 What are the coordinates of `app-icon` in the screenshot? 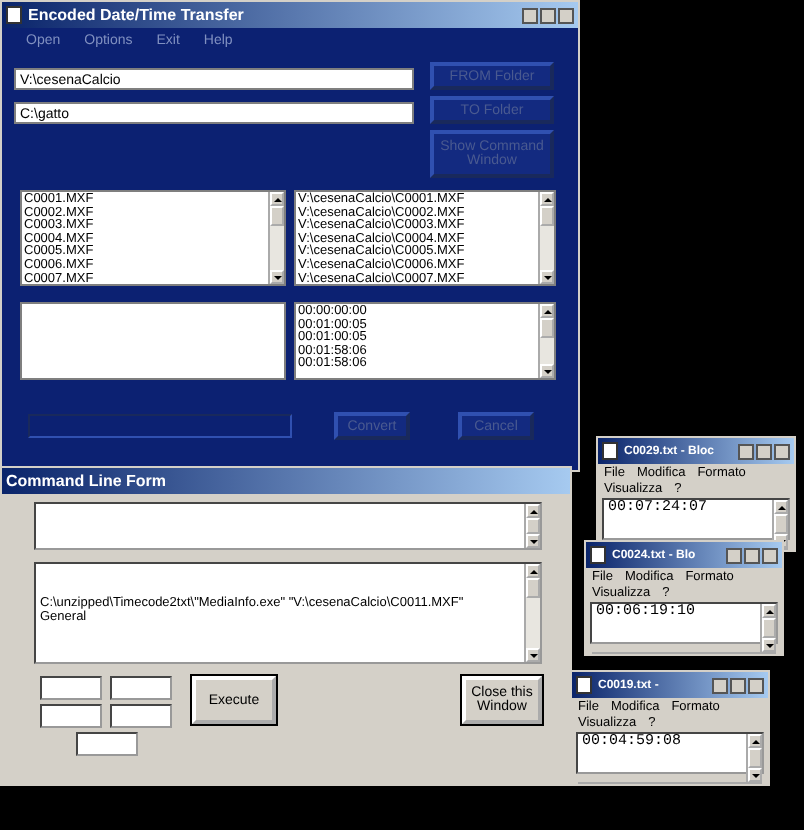 It's located at (14, 15).